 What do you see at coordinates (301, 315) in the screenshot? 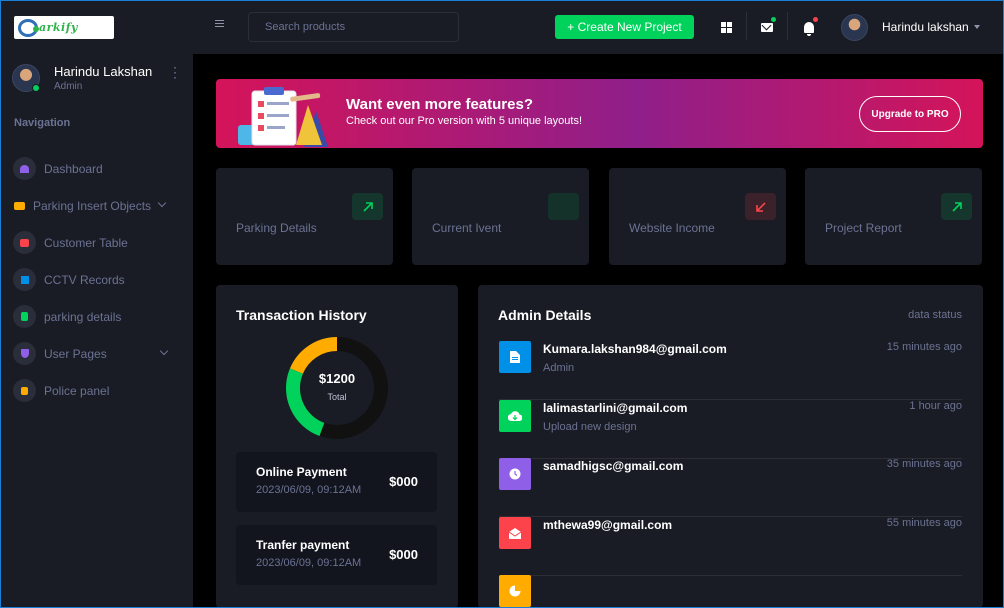
I see `card-title: Transaction History` at bounding box center [301, 315].